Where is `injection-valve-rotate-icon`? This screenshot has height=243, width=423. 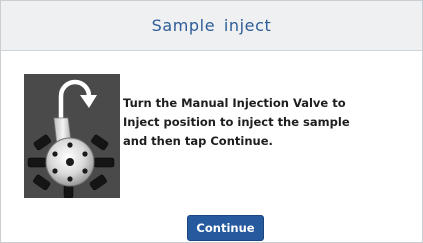 injection-valve-rotate-icon is located at coordinates (72, 136).